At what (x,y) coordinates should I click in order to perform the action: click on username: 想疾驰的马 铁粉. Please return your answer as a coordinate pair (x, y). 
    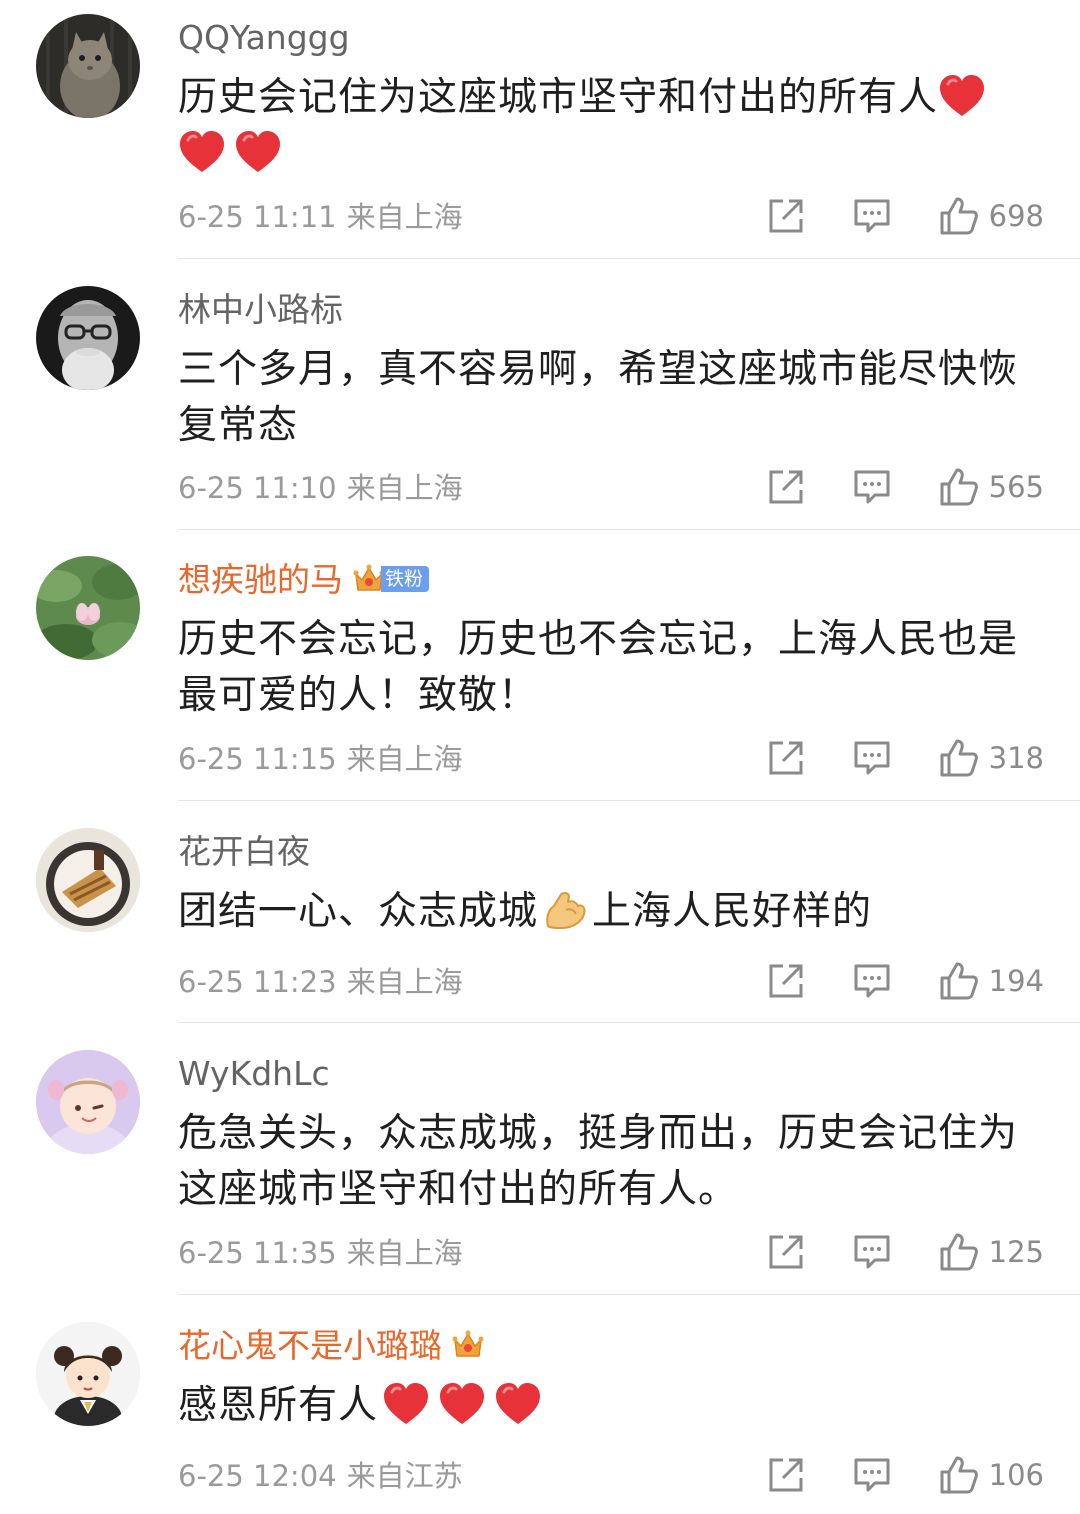
    Looking at the image, I should click on (304, 580).